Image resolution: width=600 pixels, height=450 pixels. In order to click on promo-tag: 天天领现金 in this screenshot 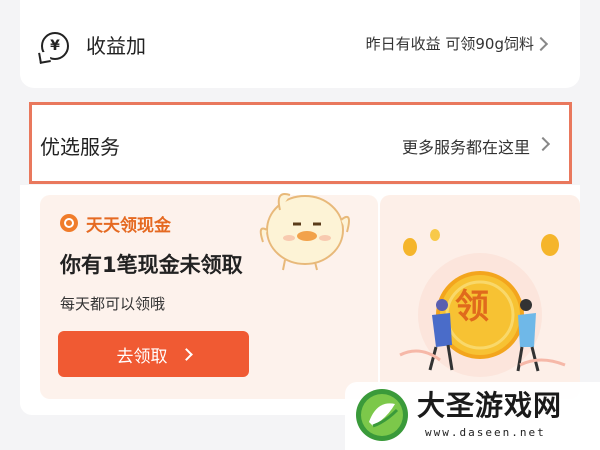, I will do `click(128, 226)`.